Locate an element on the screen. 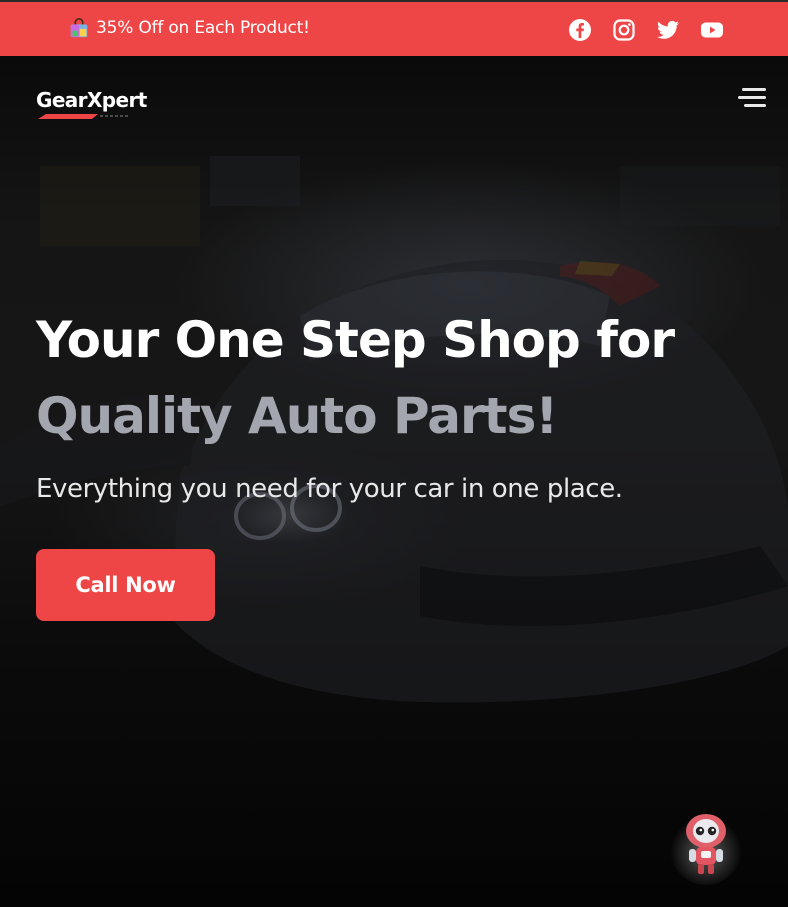 Image resolution: width=788 pixels, height=907 pixels. shopping-bag-icon is located at coordinates (79, 28).